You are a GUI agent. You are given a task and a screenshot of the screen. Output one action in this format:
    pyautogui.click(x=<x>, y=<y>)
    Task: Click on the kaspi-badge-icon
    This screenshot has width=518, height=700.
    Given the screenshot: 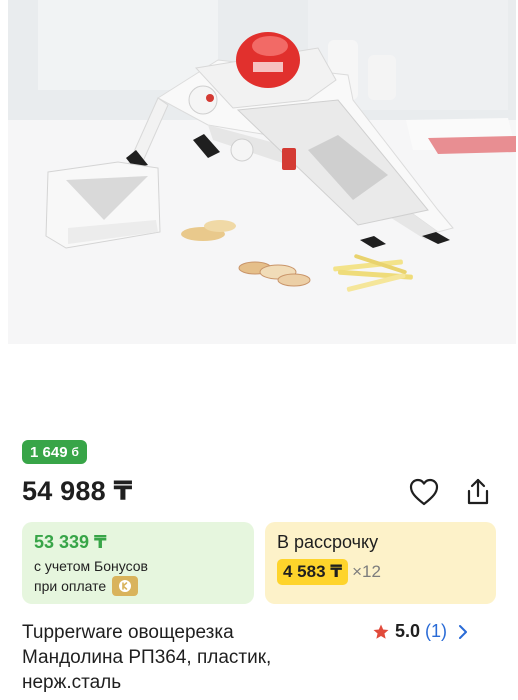 What is the action you would take?
    pyautogui.click(x=125, y=586)
    